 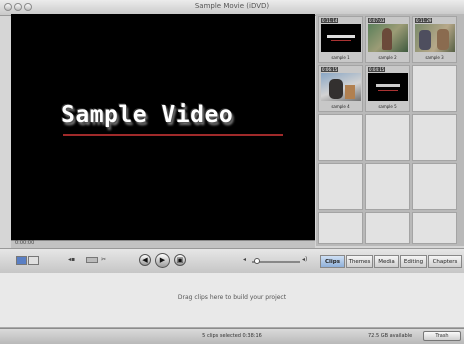 What do you see at coordinates (71, 259) in the screenshot?
I see `camera-icon: ◂▪` at bounding box center [71, 259].